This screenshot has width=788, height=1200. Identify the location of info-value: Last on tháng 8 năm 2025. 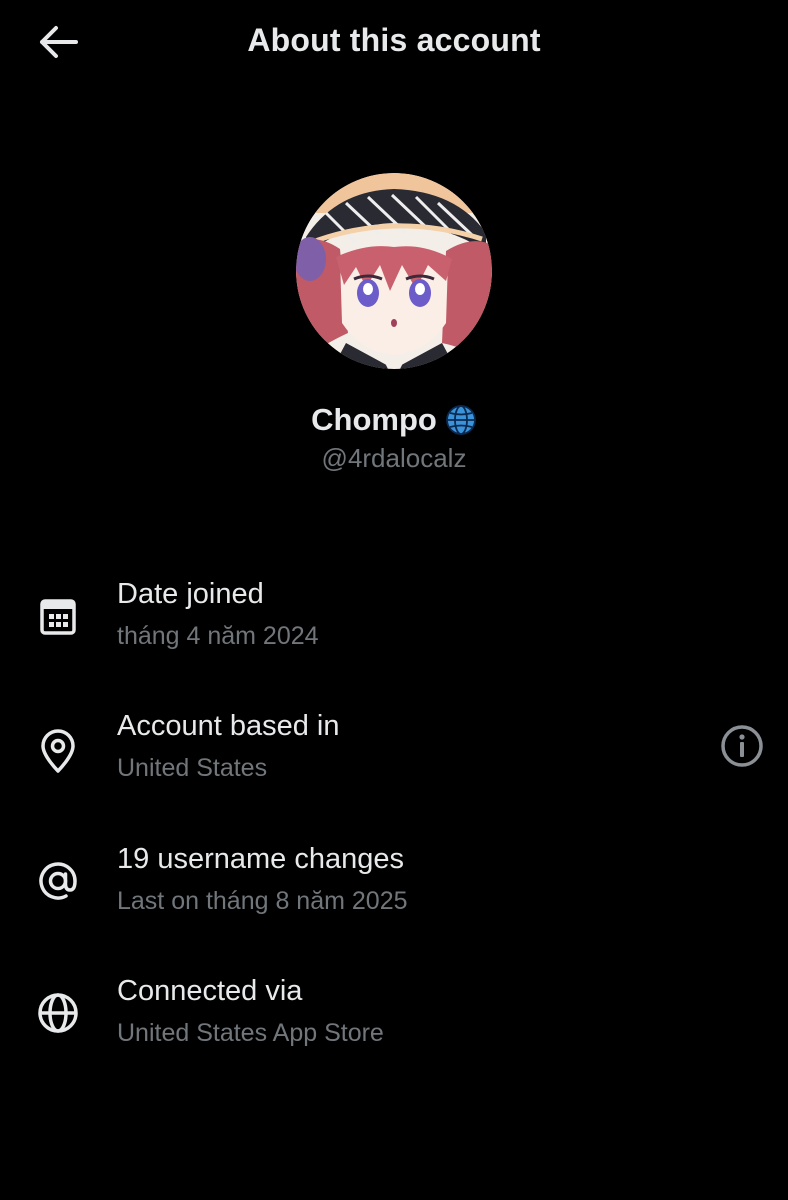
(262, 901).